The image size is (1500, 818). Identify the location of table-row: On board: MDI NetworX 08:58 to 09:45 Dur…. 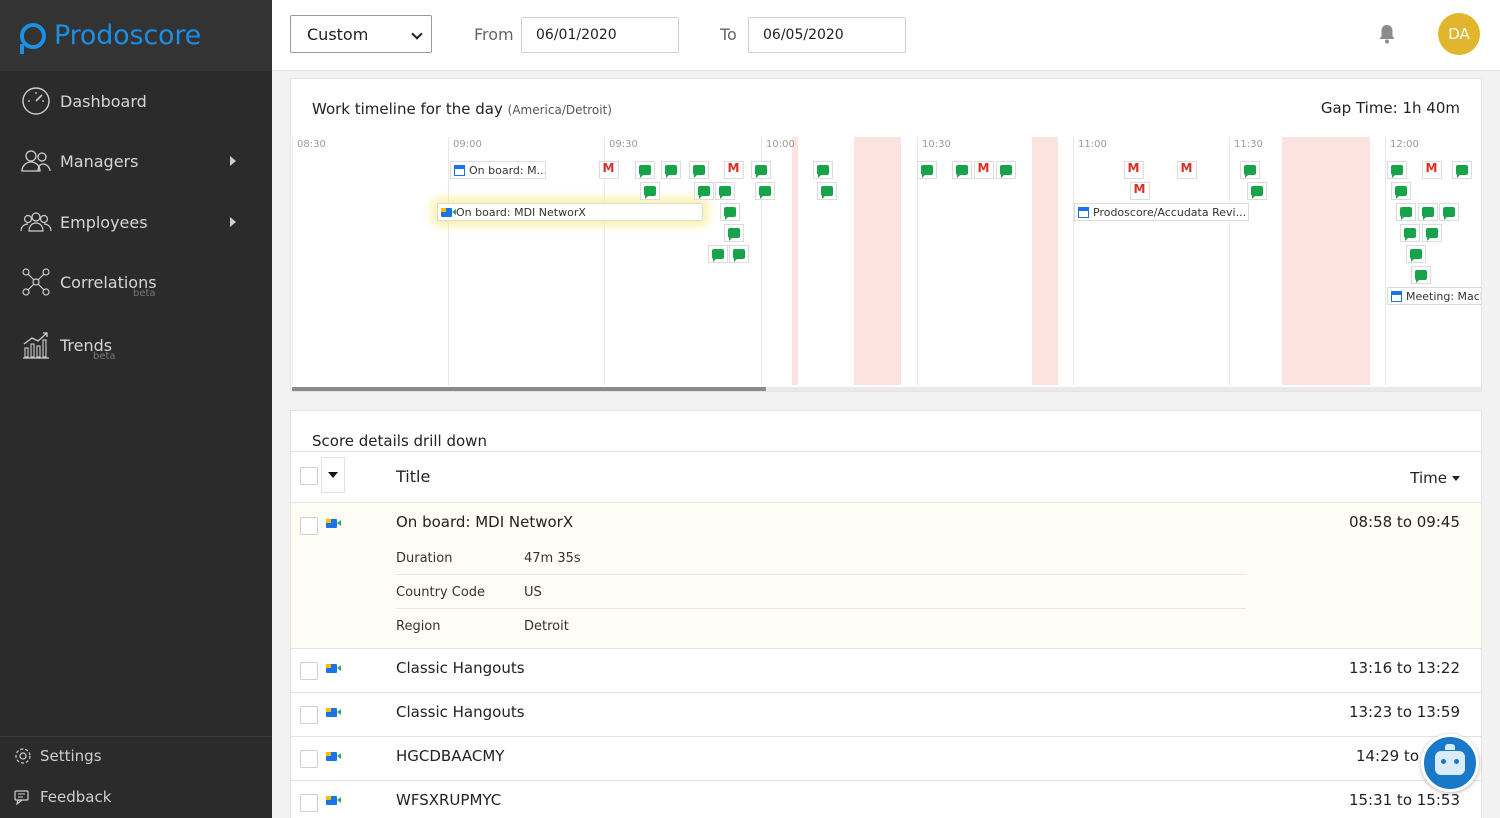
(886, 576).